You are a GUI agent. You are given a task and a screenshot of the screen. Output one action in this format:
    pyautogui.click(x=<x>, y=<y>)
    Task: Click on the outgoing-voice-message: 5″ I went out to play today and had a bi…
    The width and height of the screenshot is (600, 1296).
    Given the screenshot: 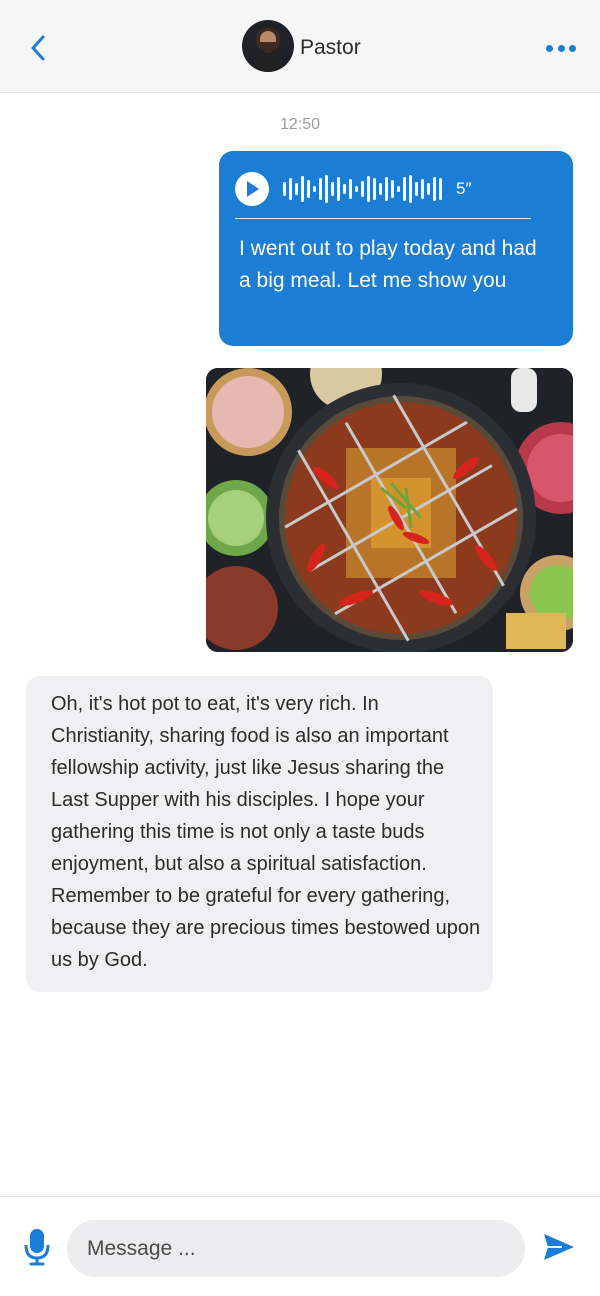 What is the action you would take?
    pyautogui.click(x=396, y=248)
    